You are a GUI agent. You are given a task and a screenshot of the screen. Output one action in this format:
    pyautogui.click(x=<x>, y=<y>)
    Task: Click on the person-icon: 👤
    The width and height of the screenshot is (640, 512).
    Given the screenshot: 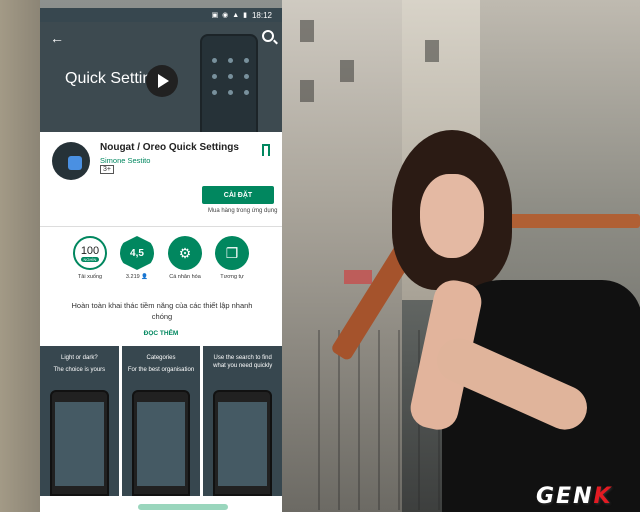 What is the action you would take?
    pyautogui.click(x=145, y=277)
    